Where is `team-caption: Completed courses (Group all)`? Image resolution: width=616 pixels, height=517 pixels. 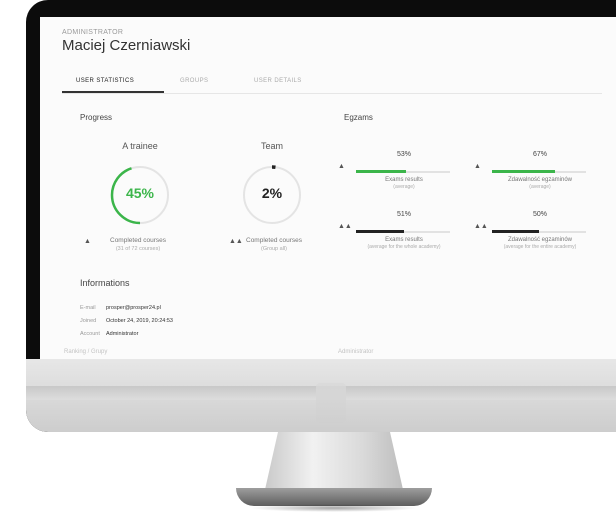
team-caption: Completed courses (Group all) is located at coordinates (274, 244).